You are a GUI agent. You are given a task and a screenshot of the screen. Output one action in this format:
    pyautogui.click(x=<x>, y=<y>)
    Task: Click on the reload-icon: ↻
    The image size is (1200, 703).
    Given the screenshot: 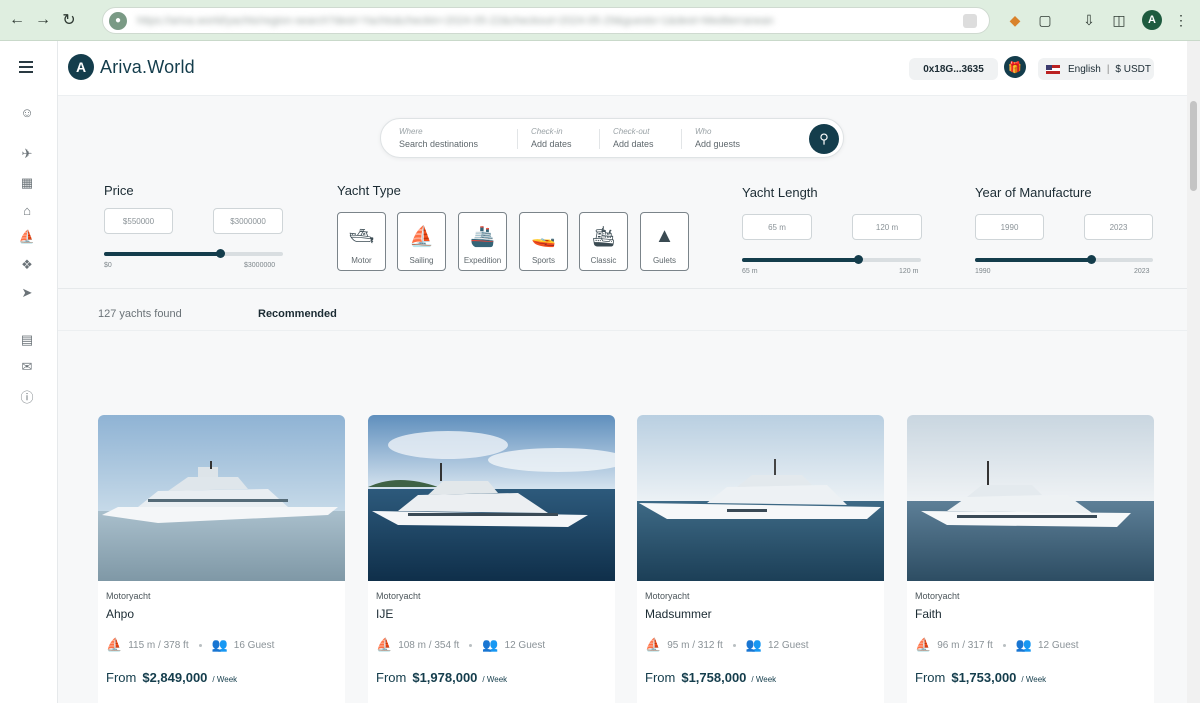 What is the action you would take?
    pyautogui.click(x=69, y=20)
    